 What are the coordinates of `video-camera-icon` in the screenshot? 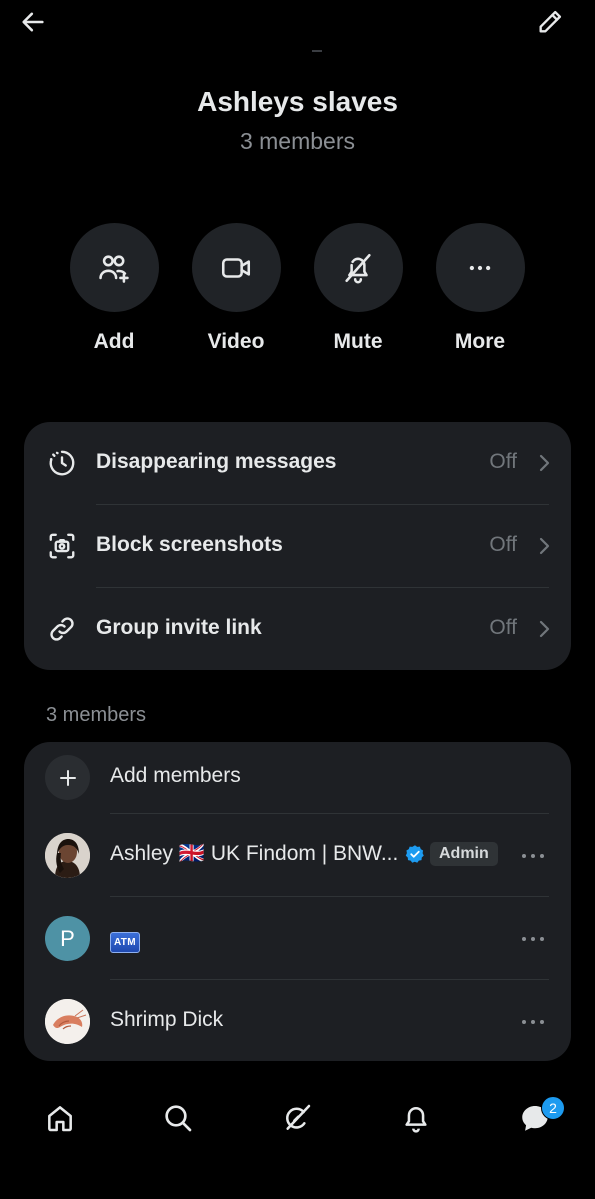 It's located at (236, 268).